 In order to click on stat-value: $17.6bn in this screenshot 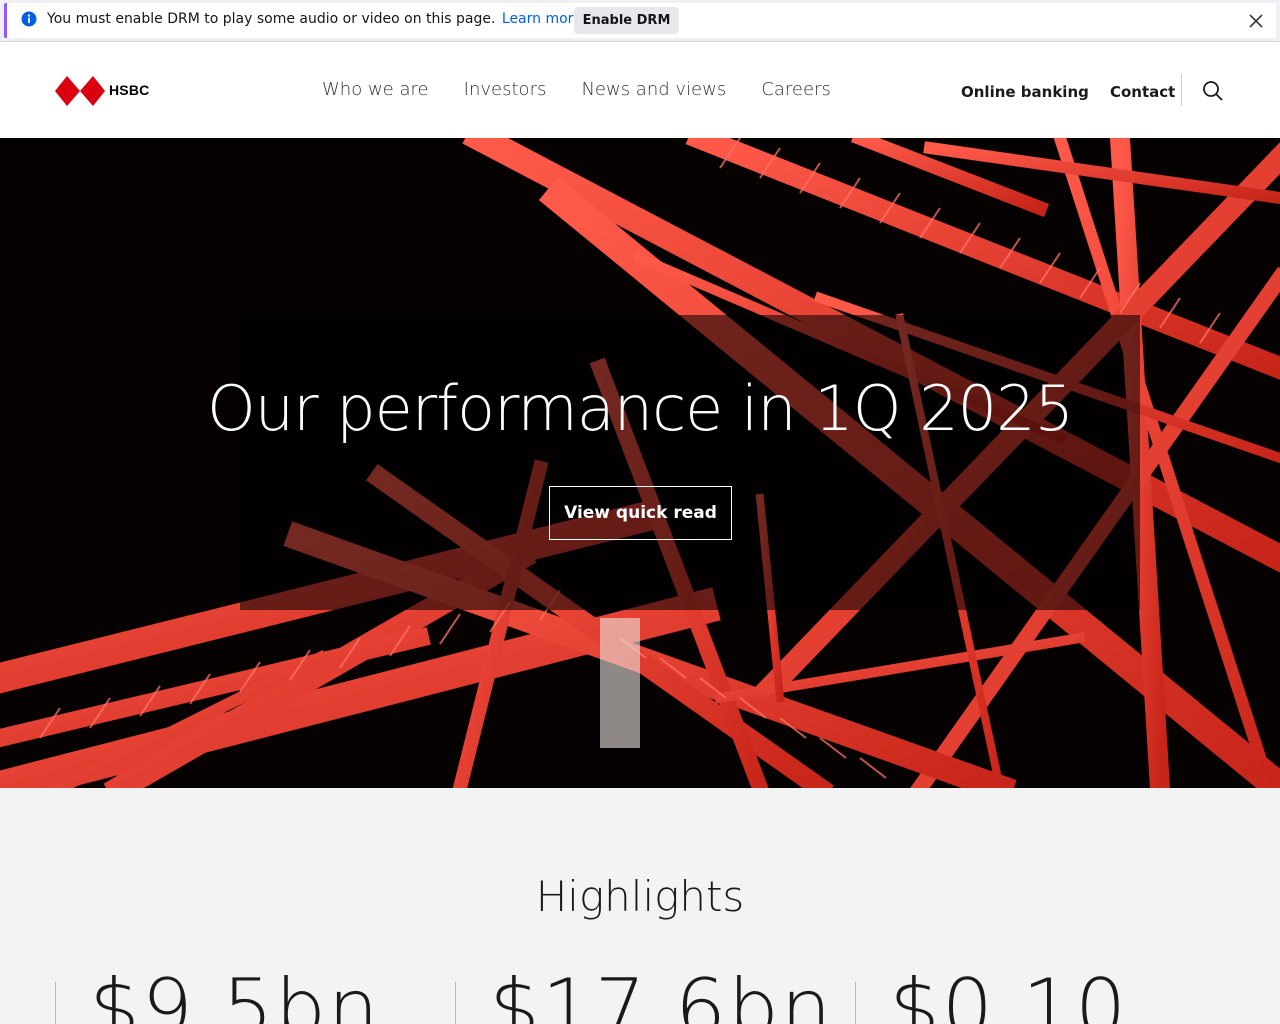, I will do `click(661, 993)`.